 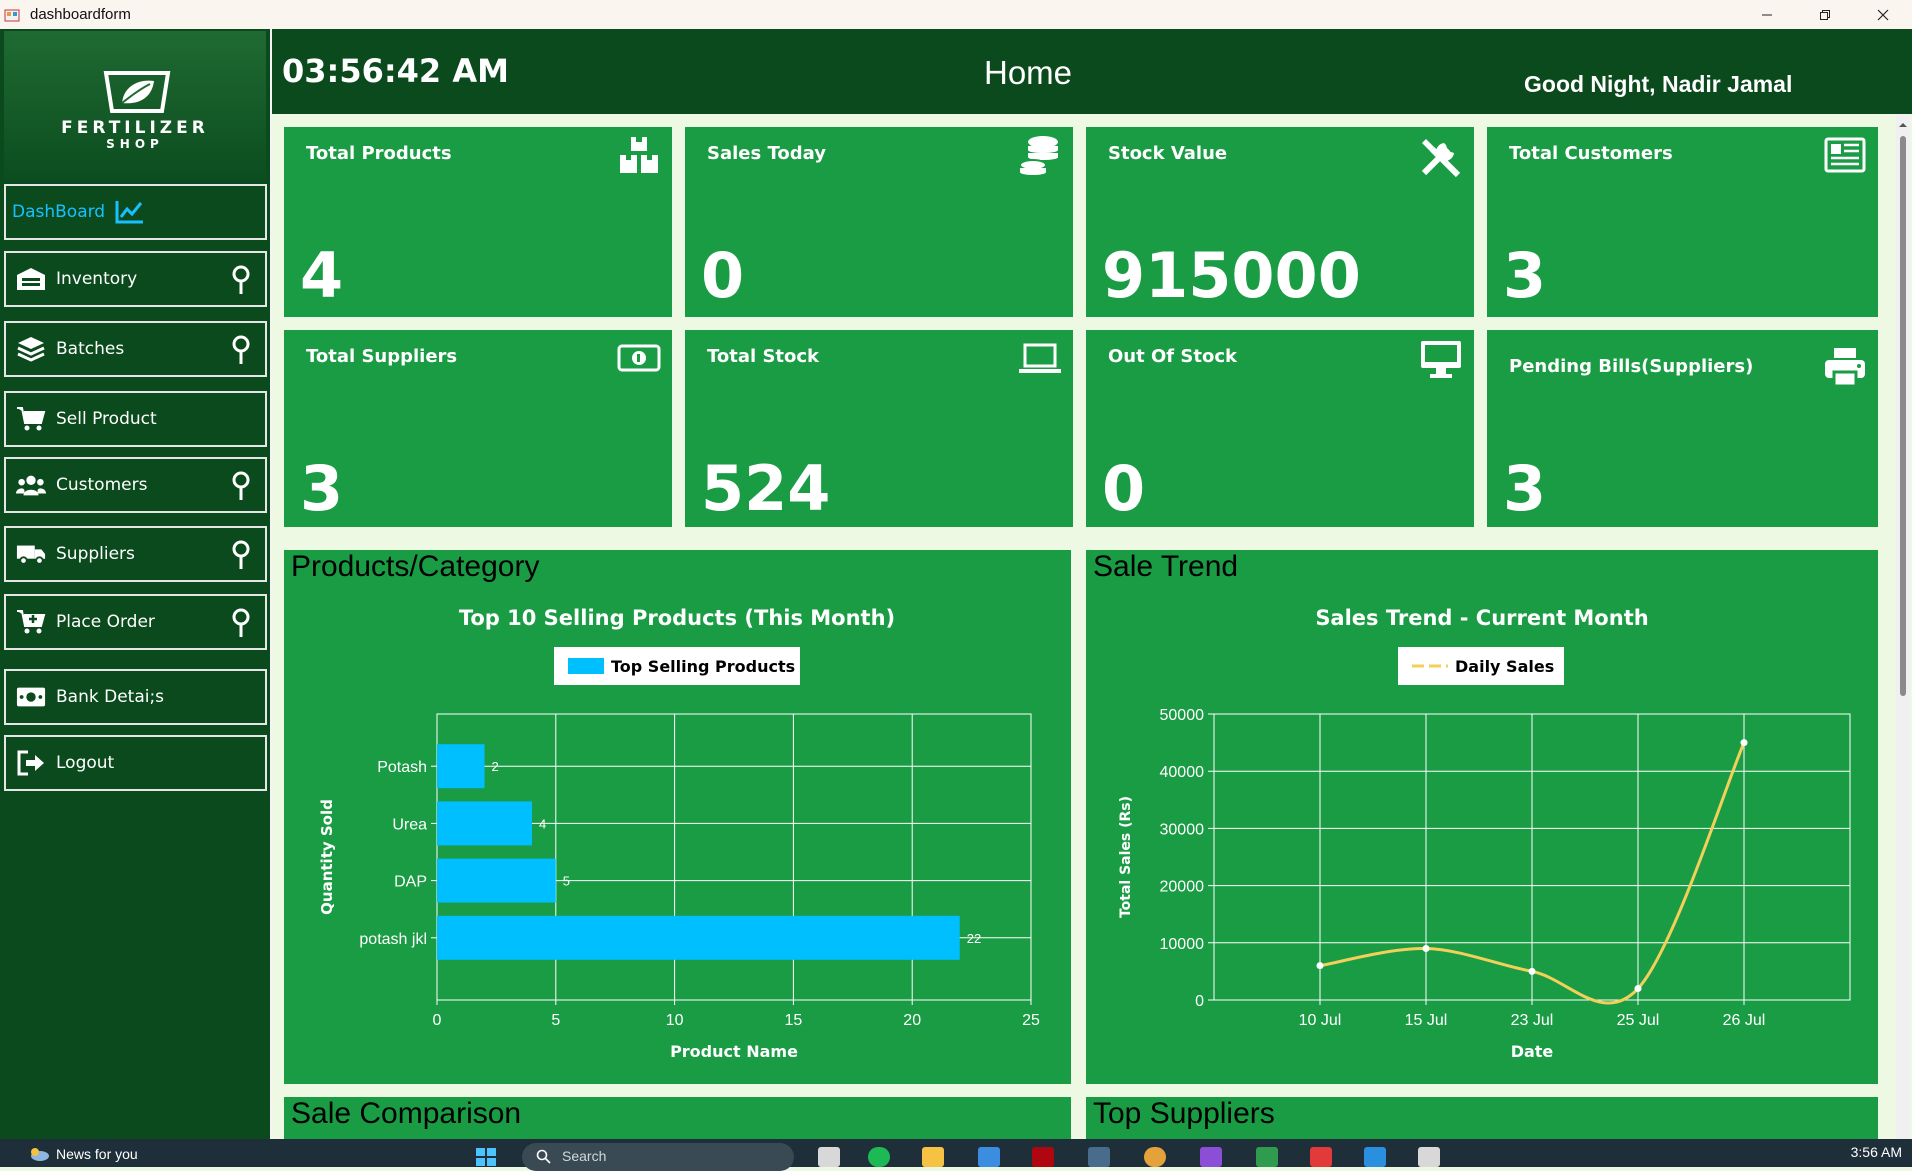 I want to click on x-tick-label: 15, so click(x=794, y=1020).